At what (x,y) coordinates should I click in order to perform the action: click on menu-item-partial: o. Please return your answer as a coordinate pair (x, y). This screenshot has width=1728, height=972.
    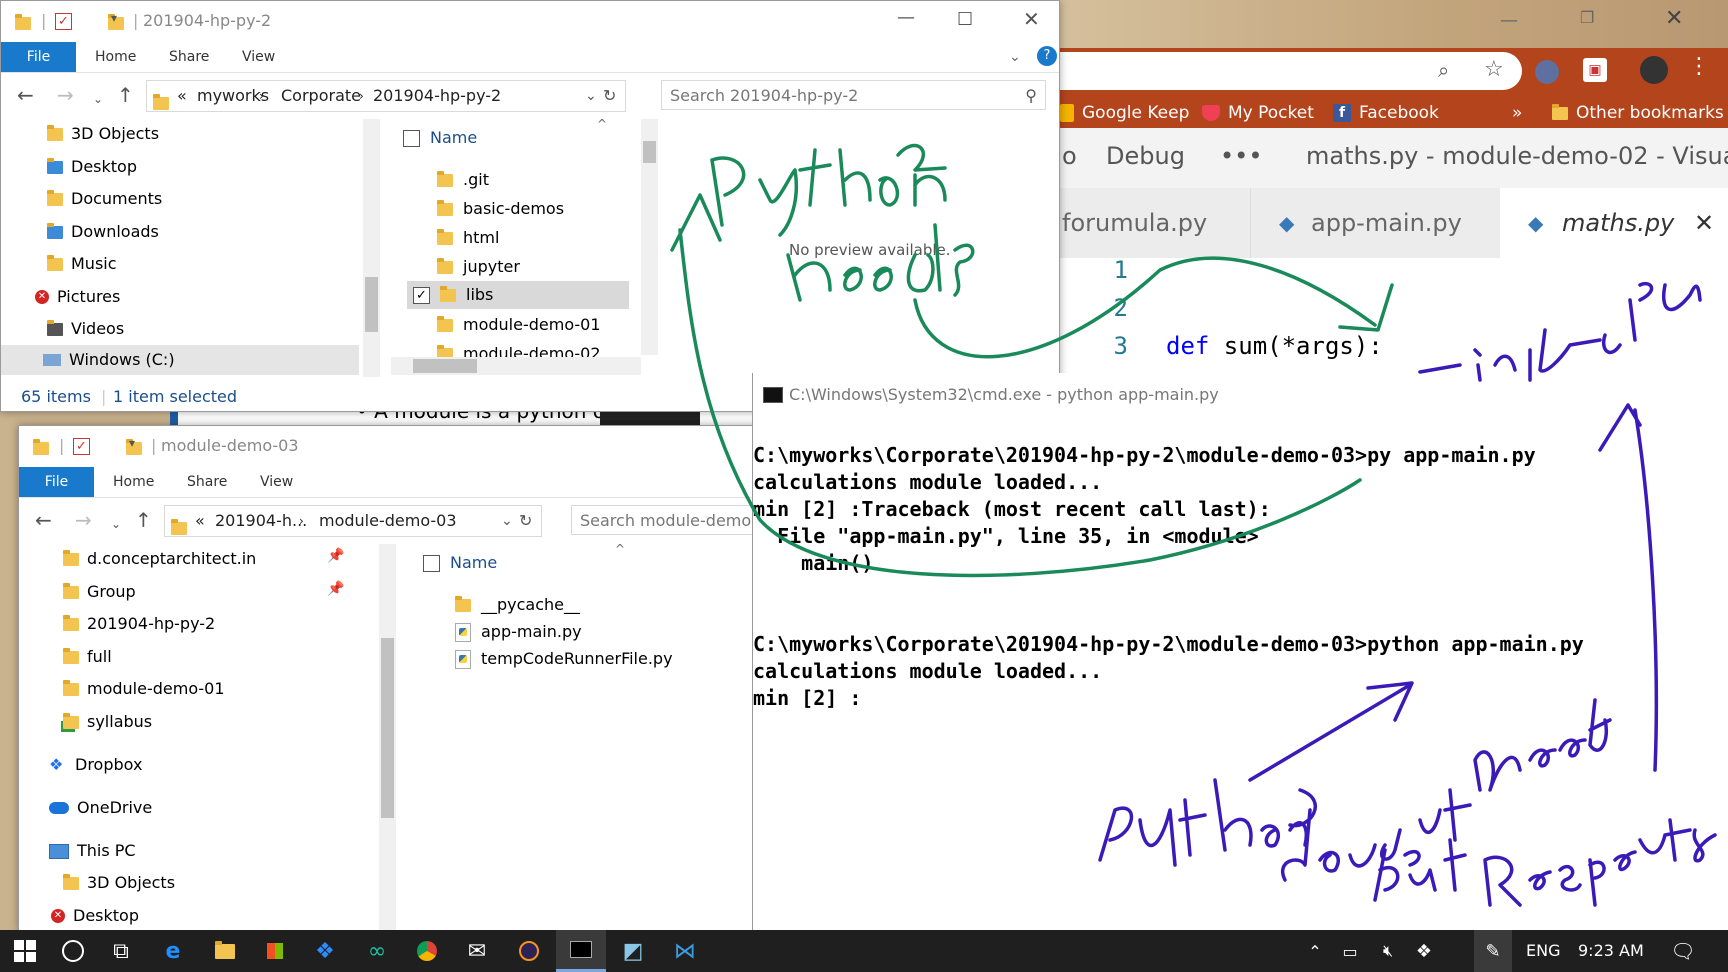
    Looking at the image, I should click on (1069, 156).